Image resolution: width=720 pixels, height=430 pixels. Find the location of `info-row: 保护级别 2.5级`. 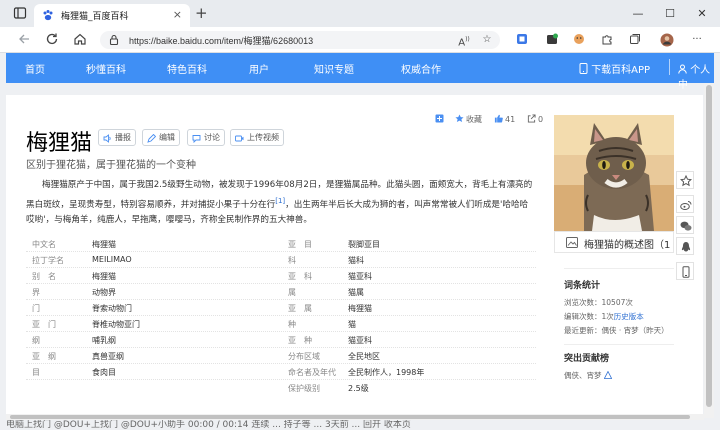

info-row: 保护级别 2.5级 is located at coordinates (281, 388).